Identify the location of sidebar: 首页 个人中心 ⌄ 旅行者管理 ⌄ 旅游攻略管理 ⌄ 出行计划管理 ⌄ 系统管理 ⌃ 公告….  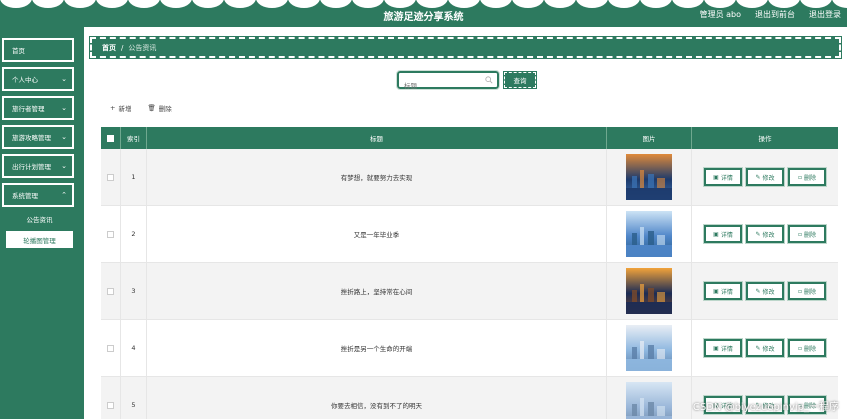
(42, 223).